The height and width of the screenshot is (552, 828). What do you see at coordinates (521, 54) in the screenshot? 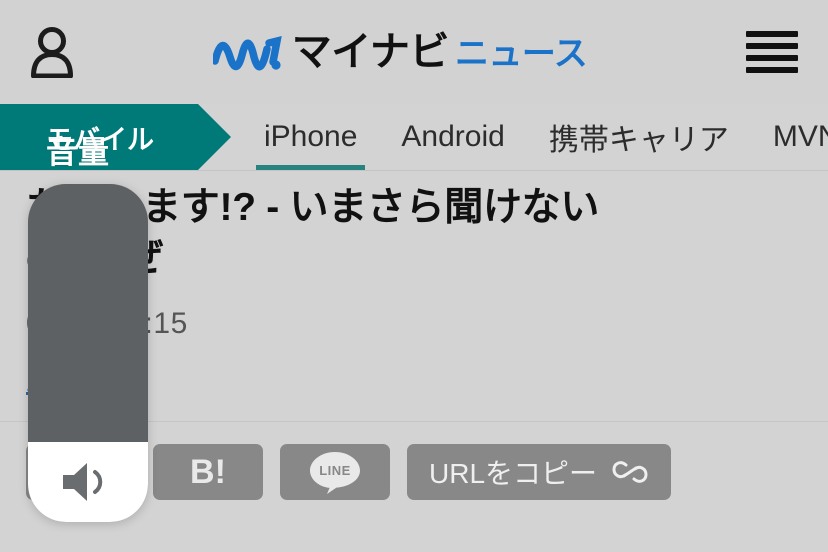
I see `logo-sub-text: ニュース` at bounding box center [521, 54].